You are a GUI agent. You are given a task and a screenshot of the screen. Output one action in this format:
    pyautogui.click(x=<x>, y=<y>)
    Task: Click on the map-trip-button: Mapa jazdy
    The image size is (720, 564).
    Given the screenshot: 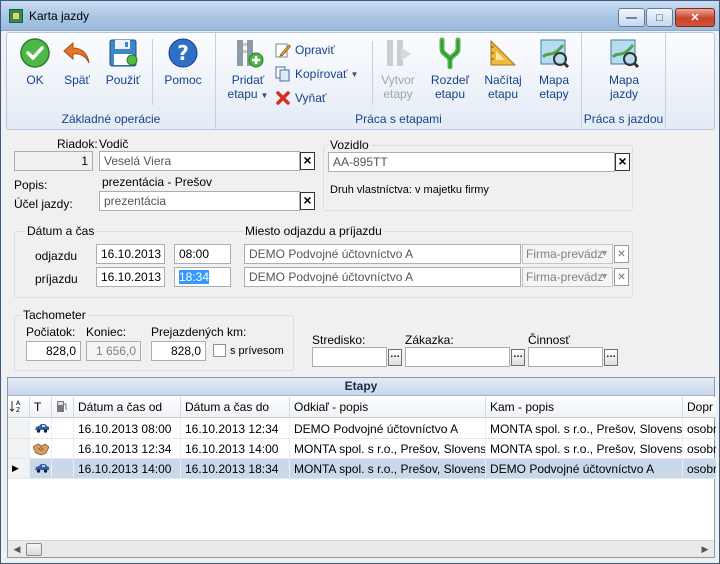 What is the action you would take?
    pyautogui.click(x=624, y=69)
    